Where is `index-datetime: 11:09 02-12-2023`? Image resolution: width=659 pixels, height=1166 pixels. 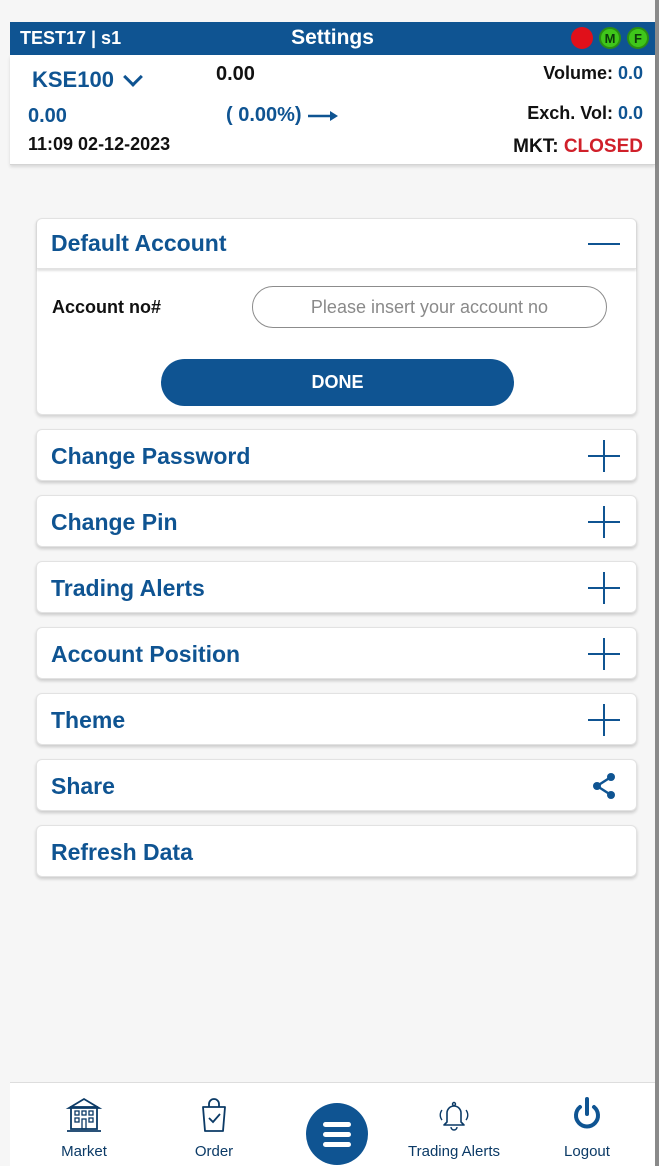 index-datetime: 11:09 02-12-2023 is located at coordinates (99, 144).